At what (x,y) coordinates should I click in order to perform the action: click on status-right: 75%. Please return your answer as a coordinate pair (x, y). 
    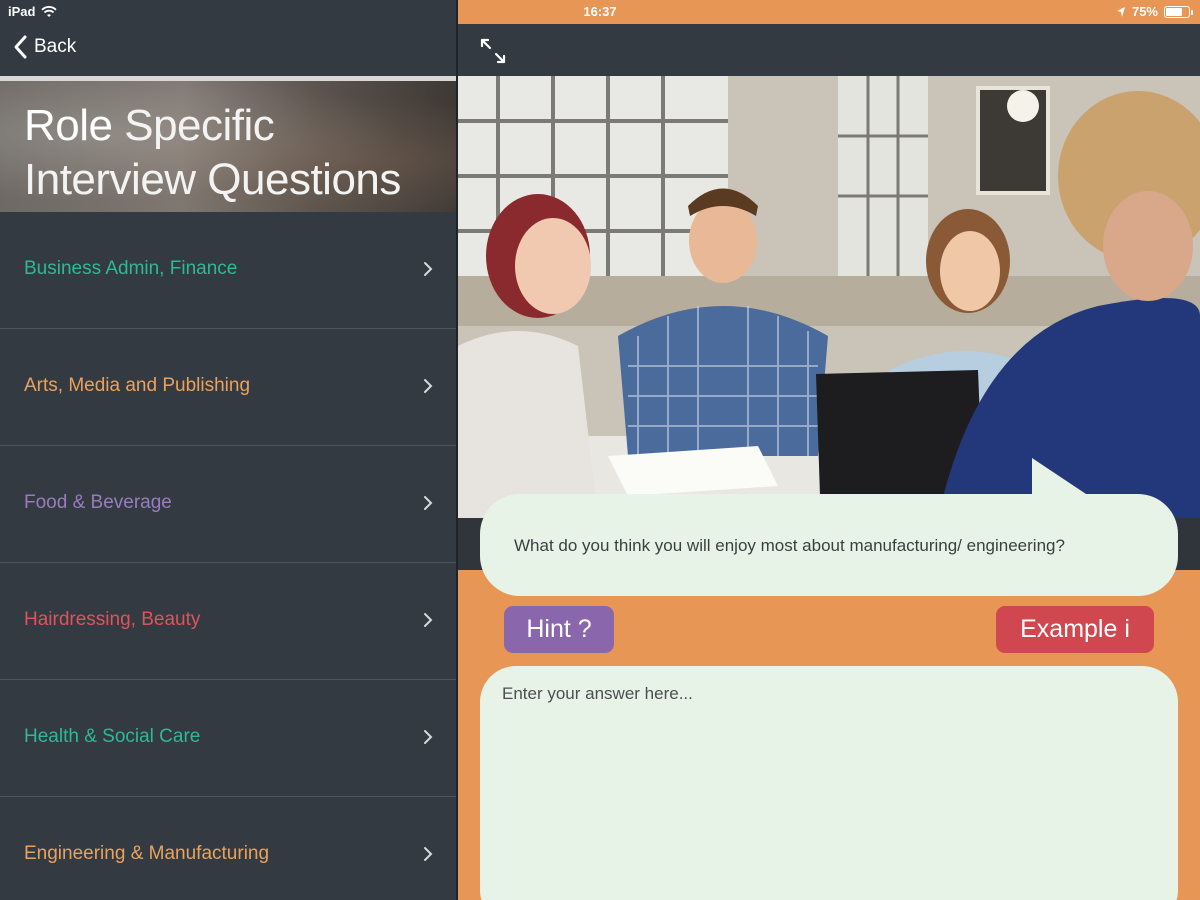
    Looking at the image, I should click on (1154, 11).